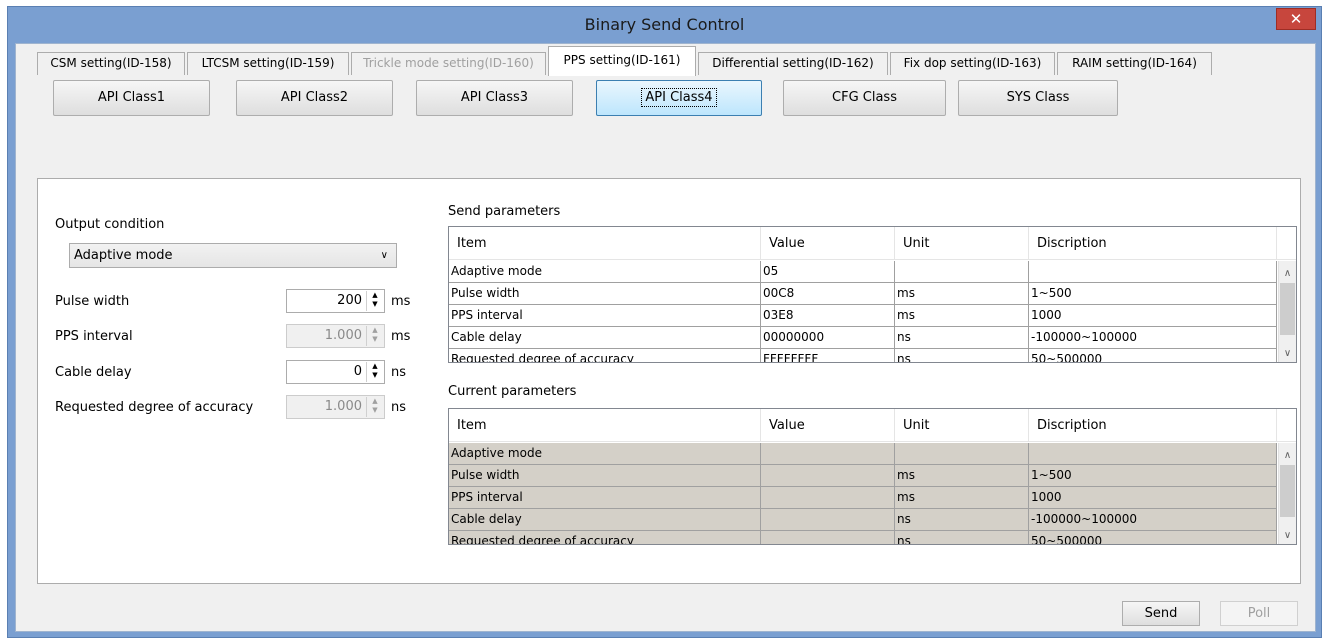  Describe the element at coordinates (357, 371) in the screenshot. I see `cable-delay-value: 0` at that location.